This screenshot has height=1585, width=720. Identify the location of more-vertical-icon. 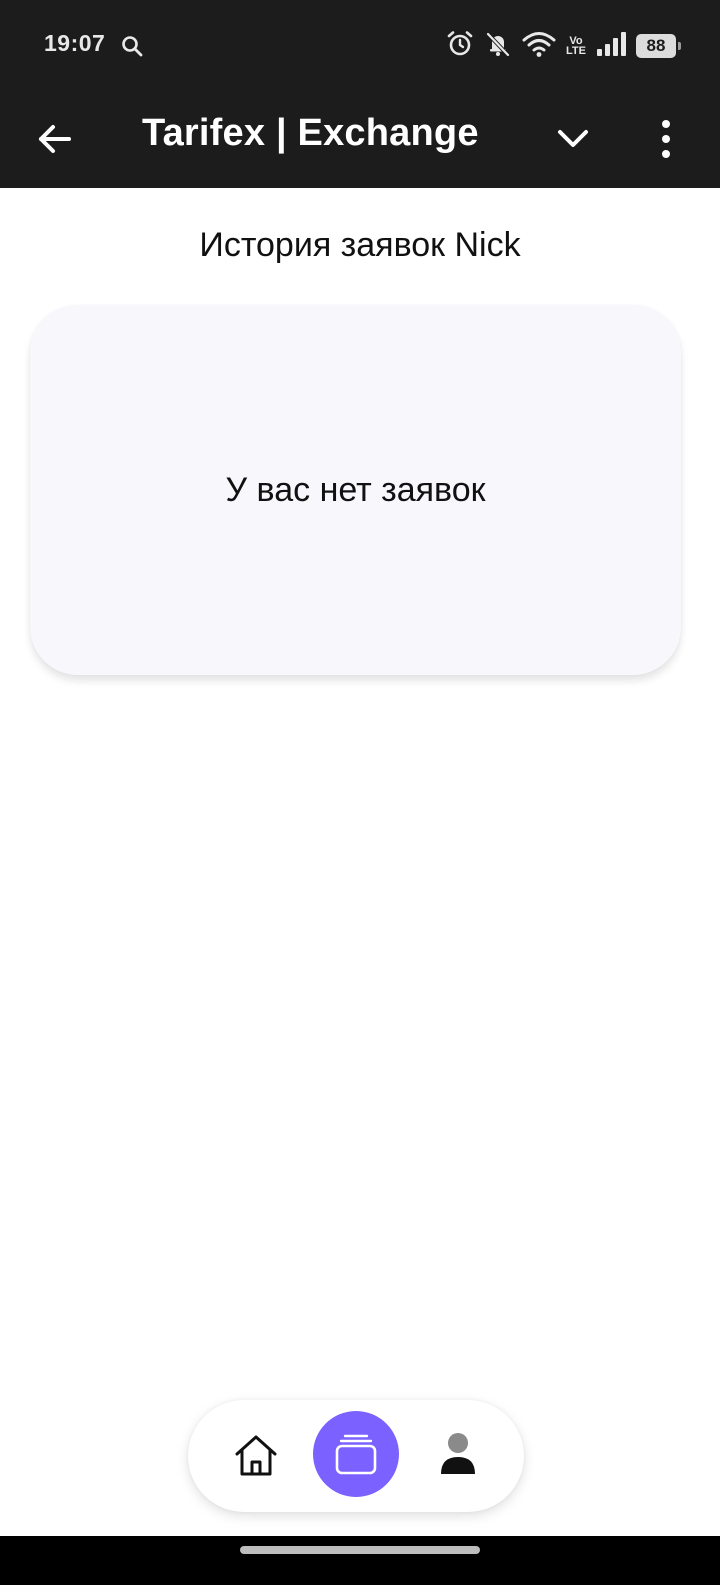
(666, 139).